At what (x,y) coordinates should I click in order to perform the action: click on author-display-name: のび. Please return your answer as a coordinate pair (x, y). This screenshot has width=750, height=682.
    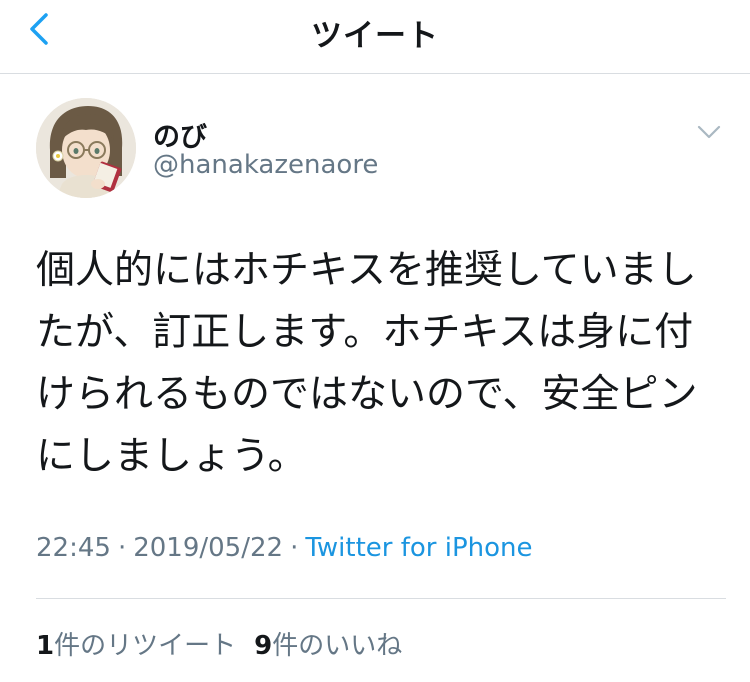
    Looking at the image, I should click on (180, 134).